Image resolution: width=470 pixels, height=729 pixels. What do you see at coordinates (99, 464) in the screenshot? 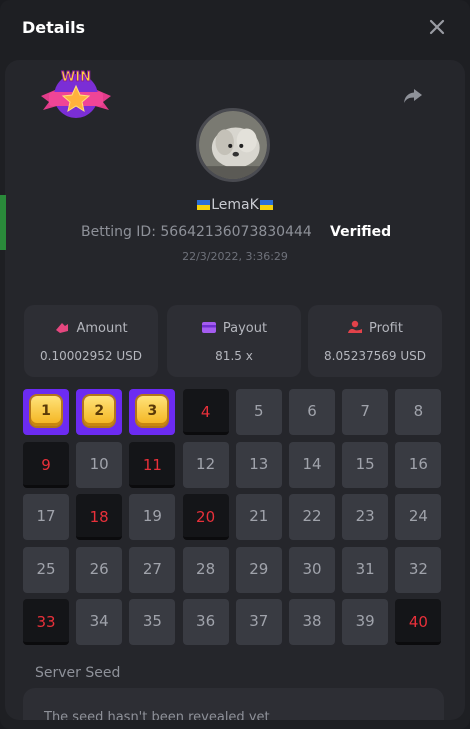
I see `grid-cell-10: 10` at bounding box center [99, 464].